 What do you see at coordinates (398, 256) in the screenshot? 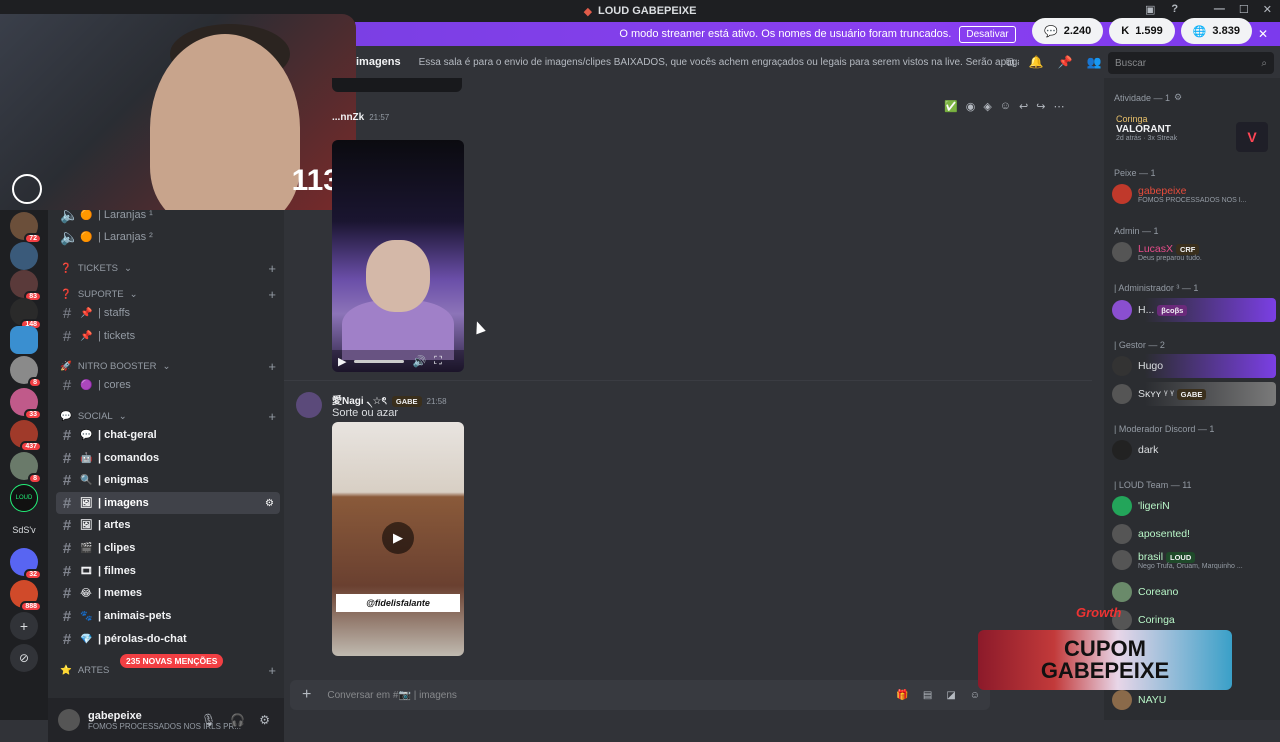
I see `video-attachment: ▶ 🔊 ⛶` at bounding box center [398, 256].